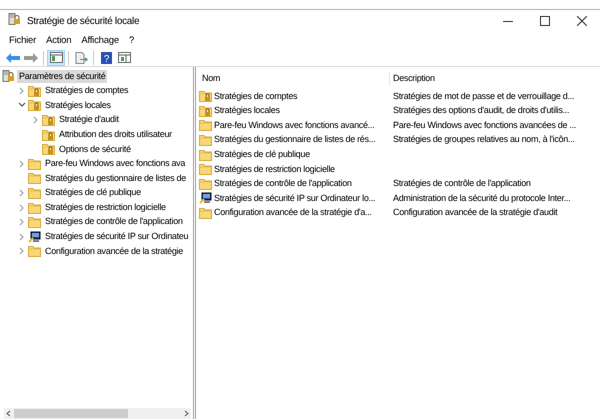 This screenshot has width=600, height=419. I want to click on tree-item: Stratégies de restriction logicielle, so click(105, 207).